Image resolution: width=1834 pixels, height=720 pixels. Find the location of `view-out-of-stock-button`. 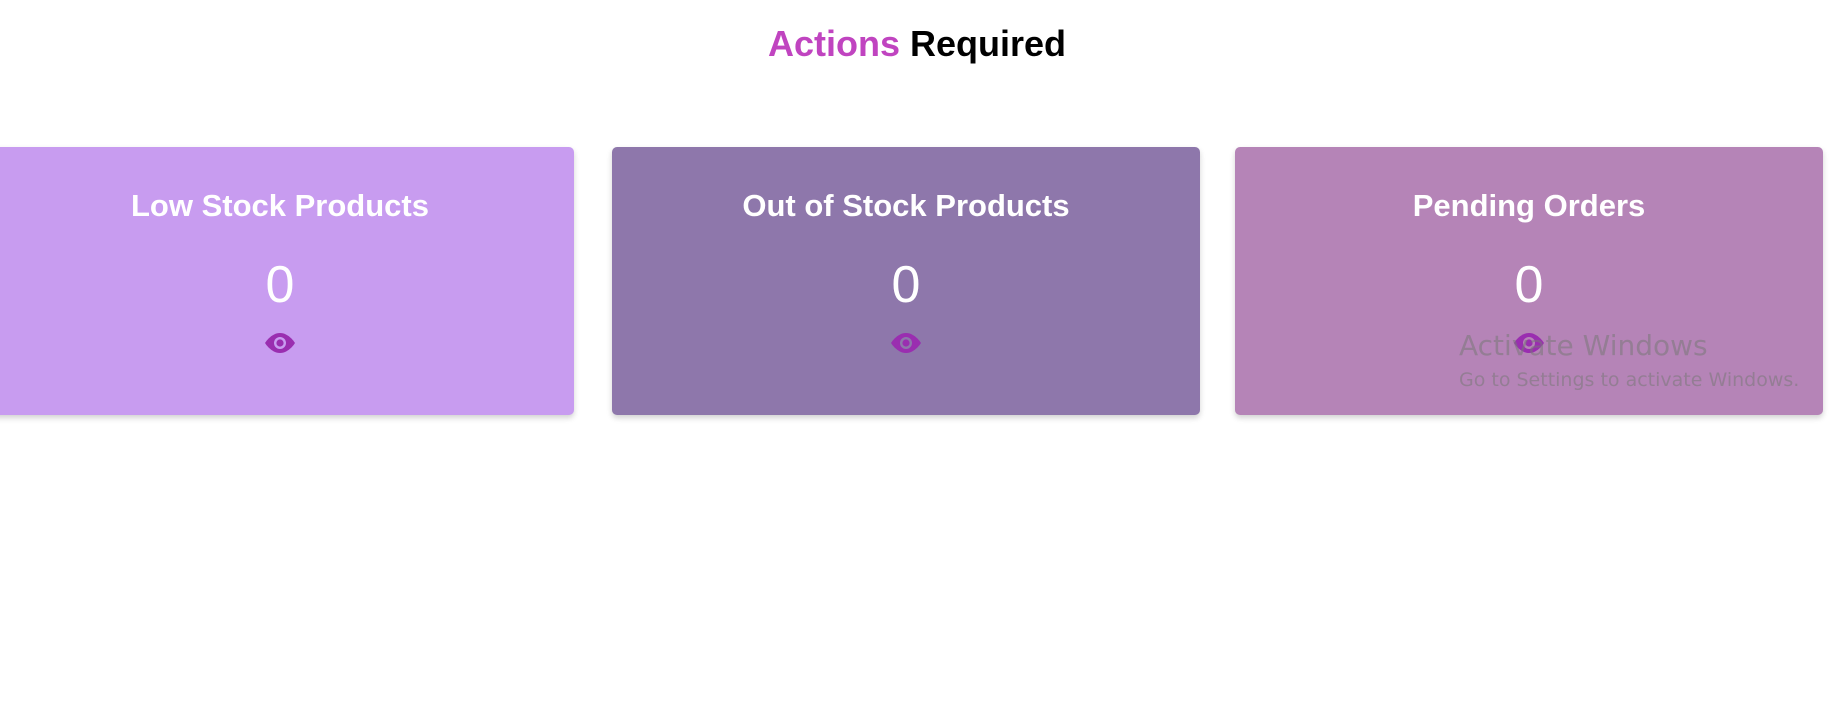

view-out-of-stock-button is located at coordinates (906, 343).